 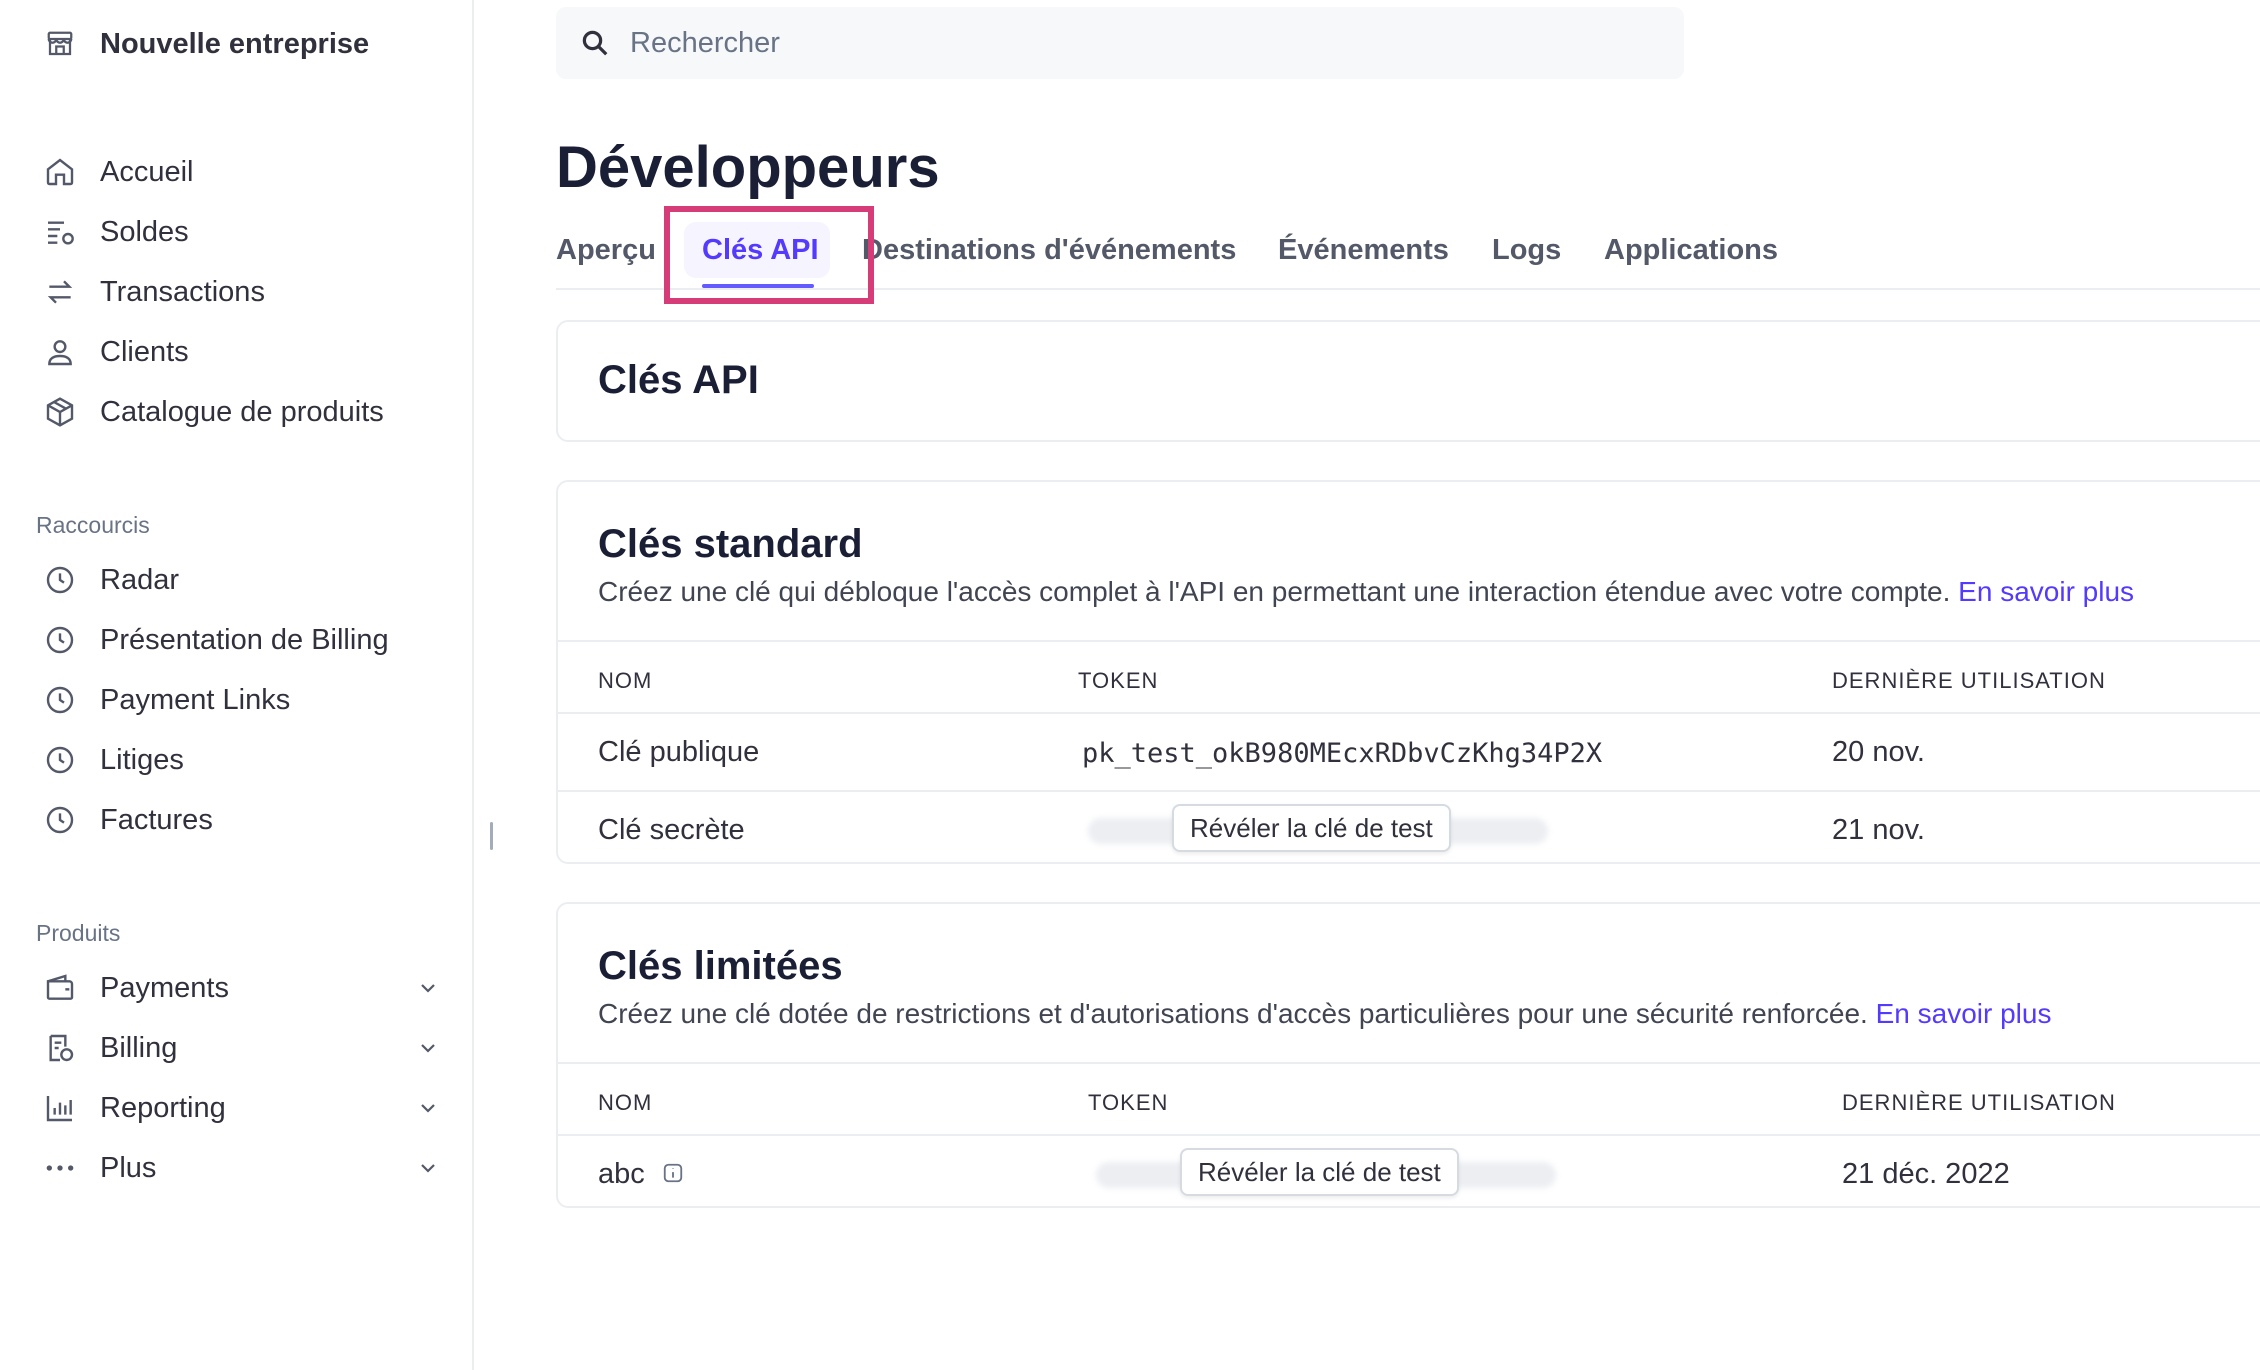 What do you see at coordinates (621, 1174) in the screenshot?
I see `key-name: abc` at bounding box center [621, 1174].